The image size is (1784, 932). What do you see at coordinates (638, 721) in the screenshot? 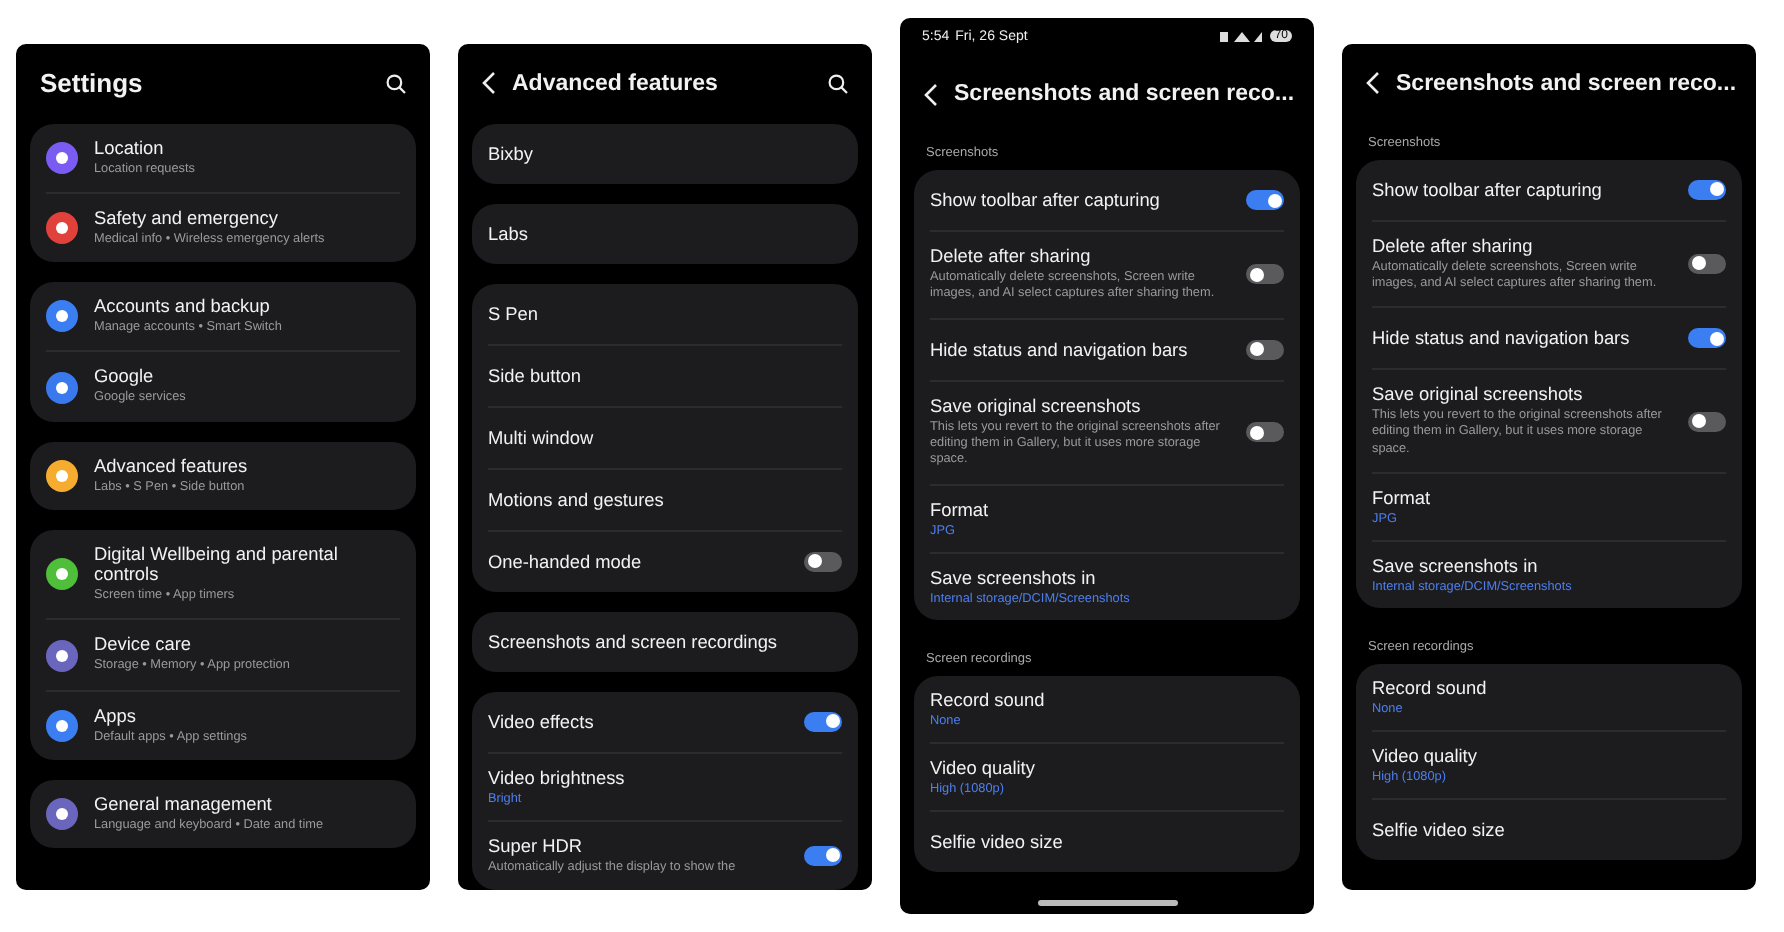
I see `item-title: Video effects` at bounding box center [638, 721].